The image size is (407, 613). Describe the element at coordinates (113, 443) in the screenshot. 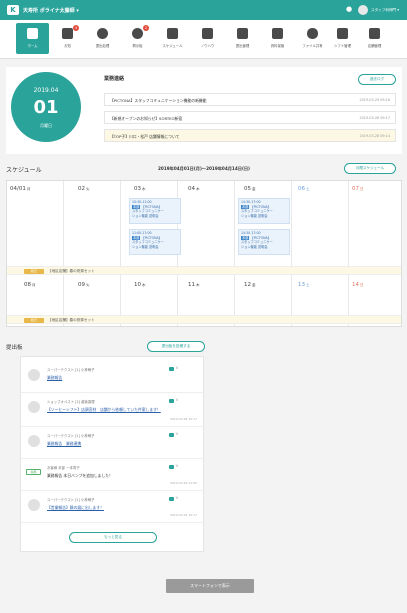

I see `list-item: スーパーテクスト [1] 小林萌子 業務報告 業務連携 0` at that location.